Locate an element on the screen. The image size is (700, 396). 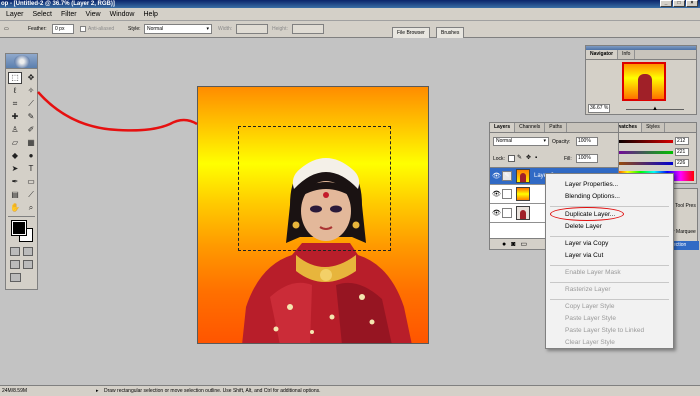
menu-item-copy-layer-style: Copy Layer Style is located at coordinates (609, 307).